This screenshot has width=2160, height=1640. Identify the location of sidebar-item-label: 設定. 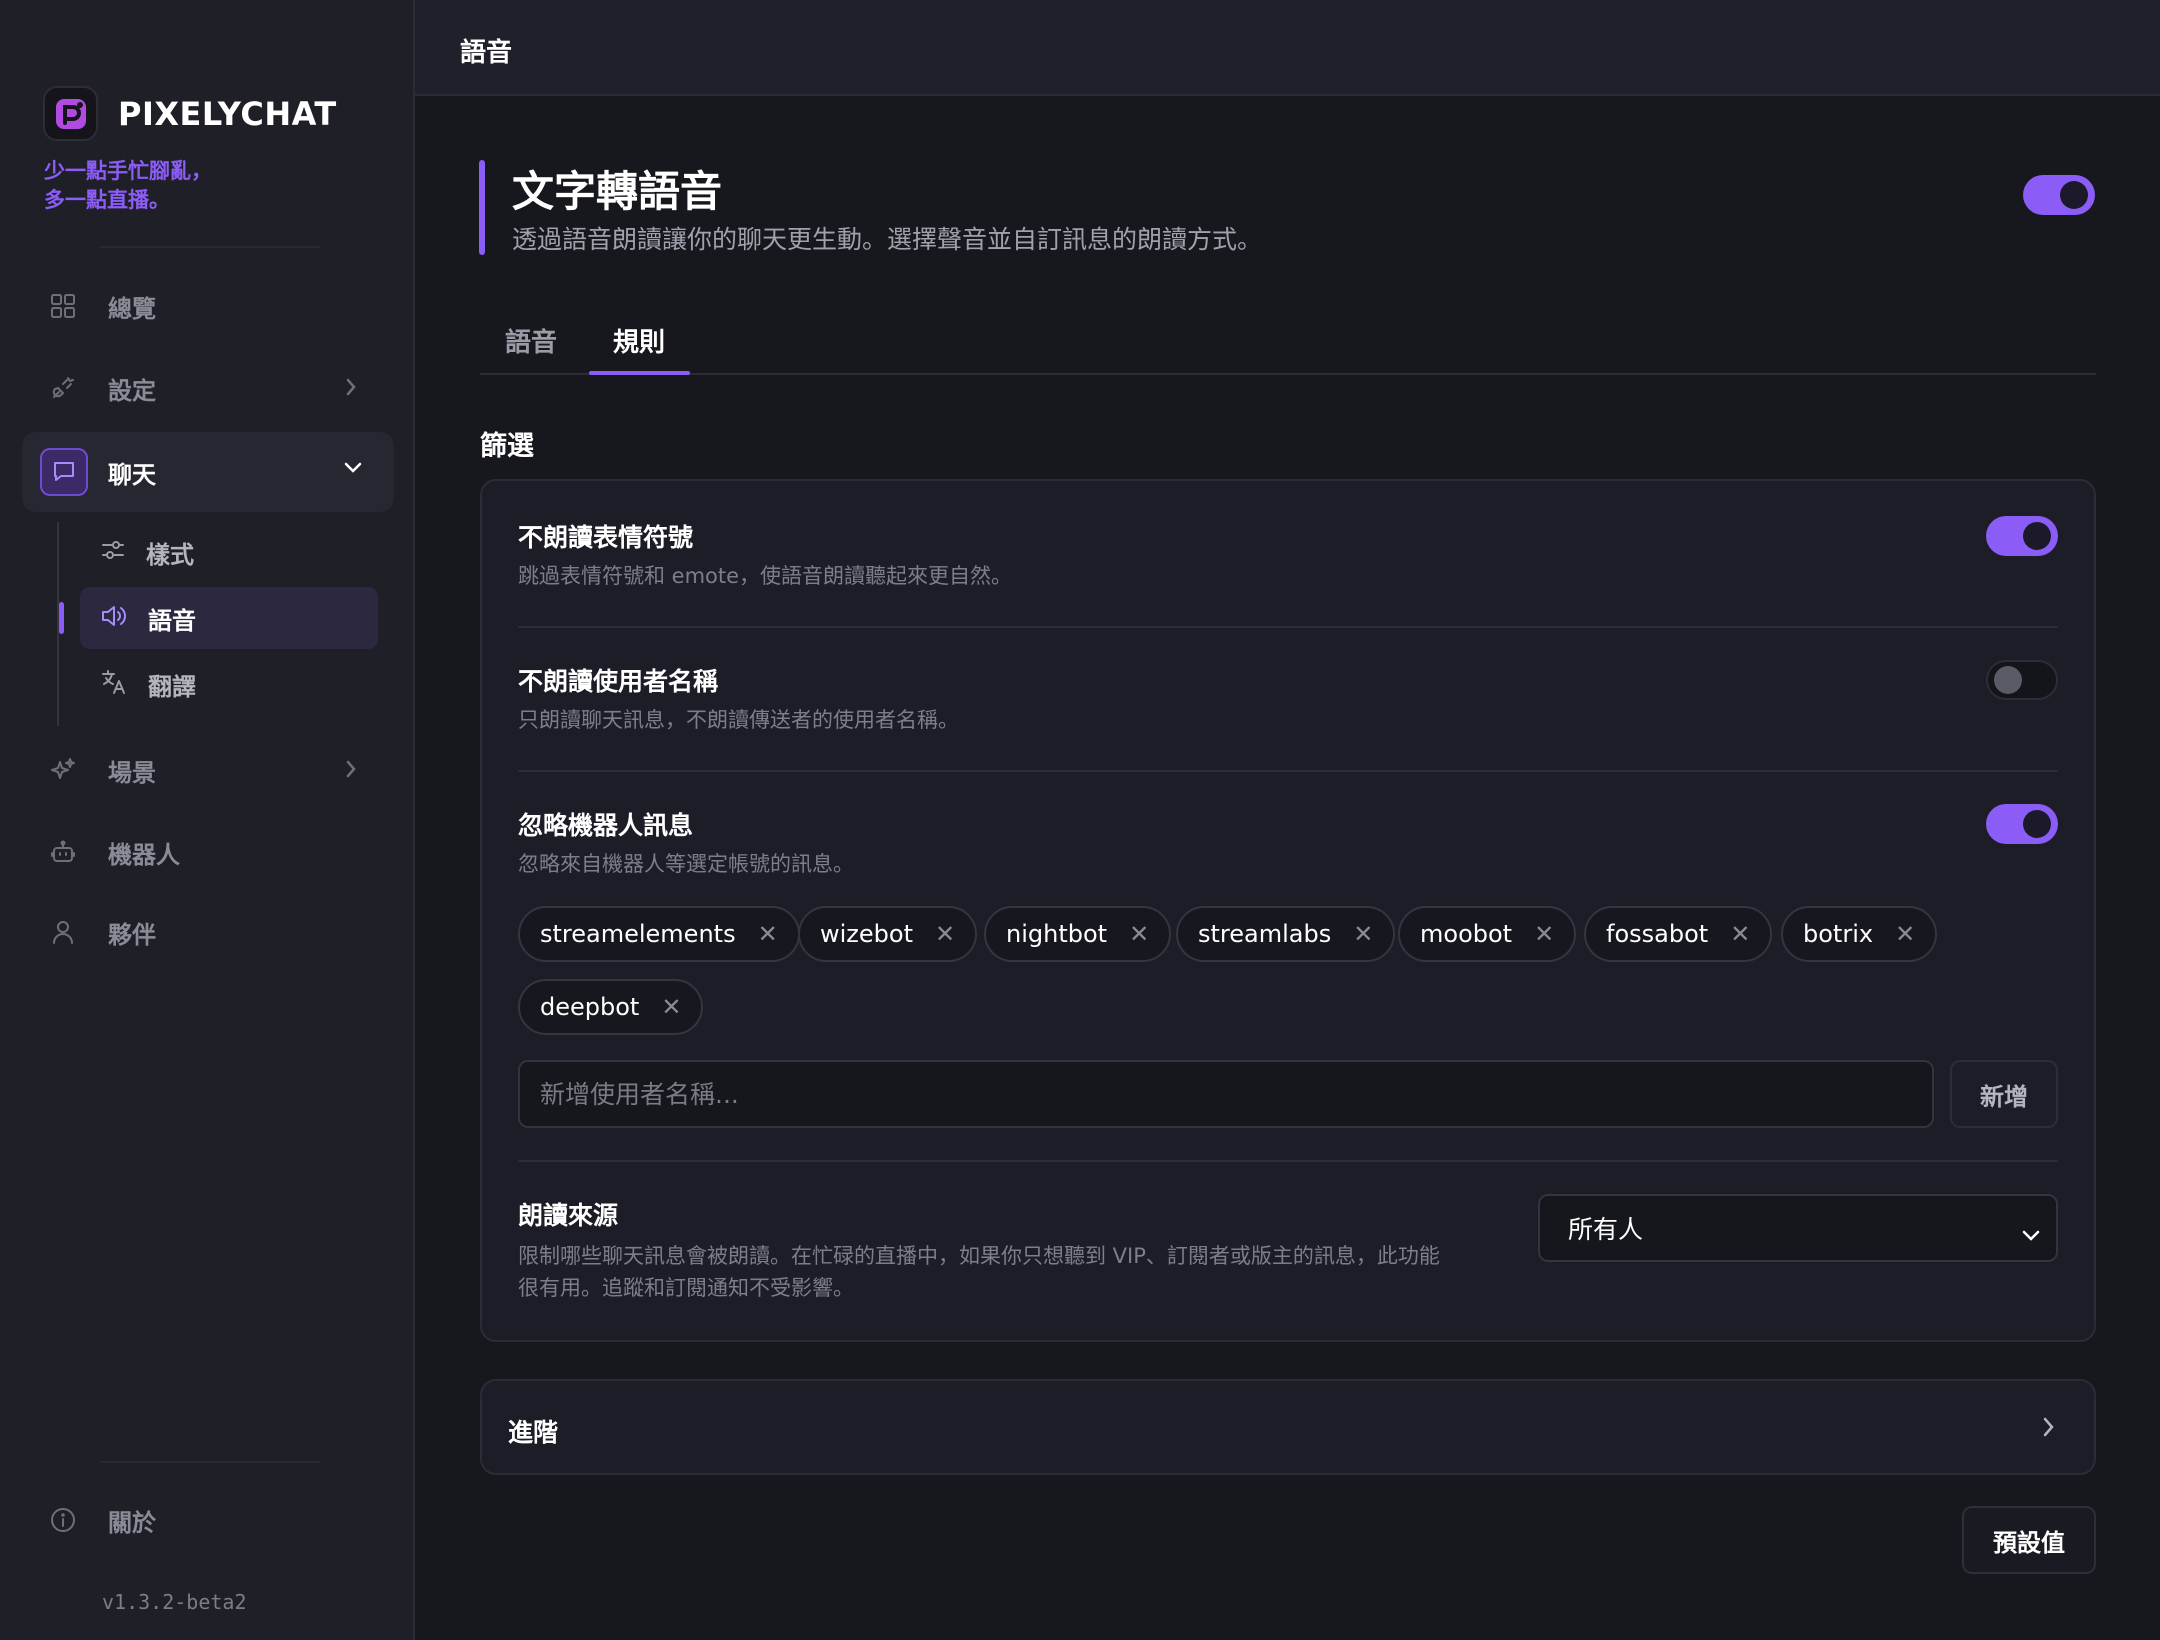
(132, 390).